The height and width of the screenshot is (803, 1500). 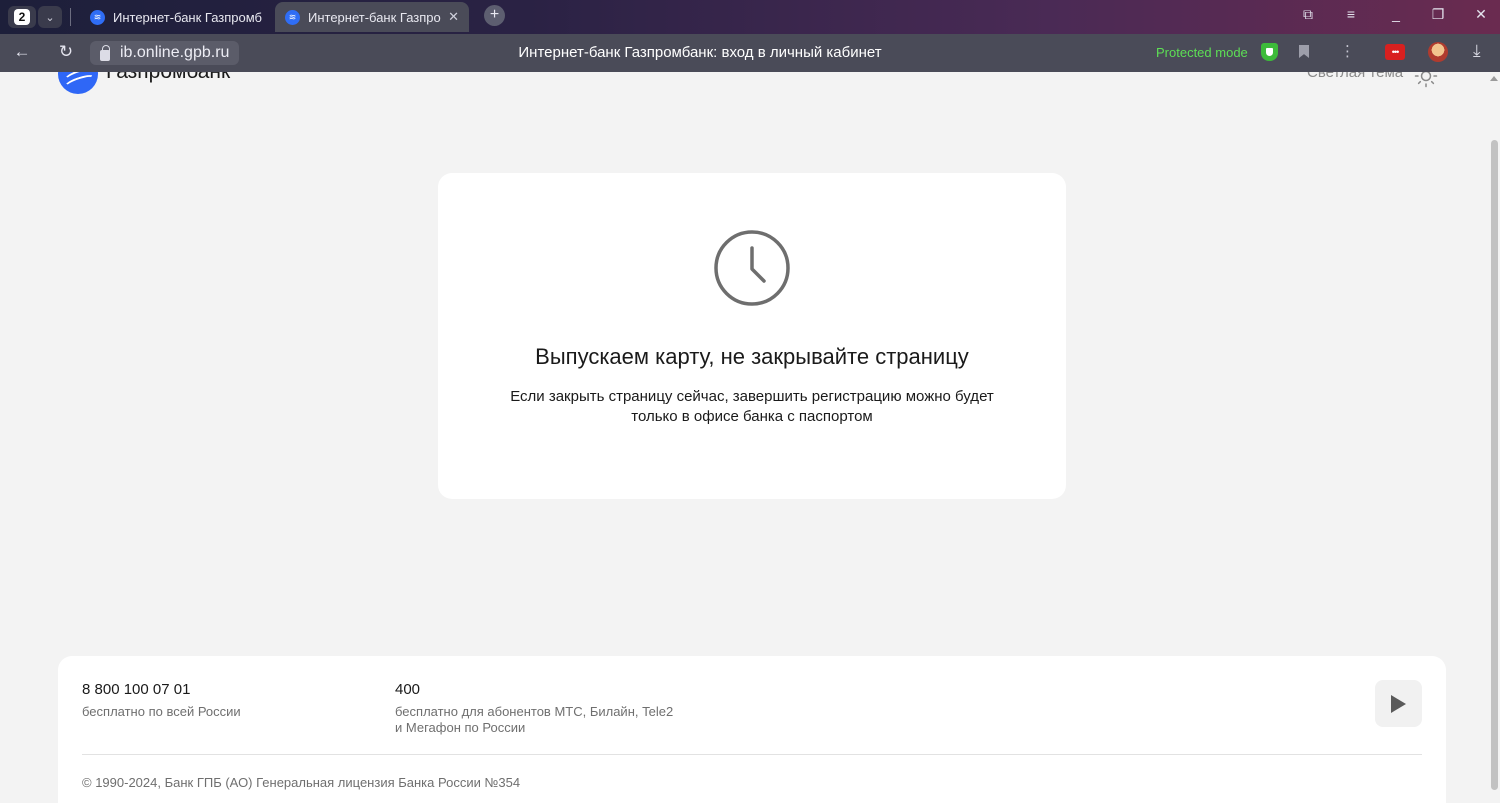 I want to click on download-icon: ⤓, so click(x=1477, y=51).